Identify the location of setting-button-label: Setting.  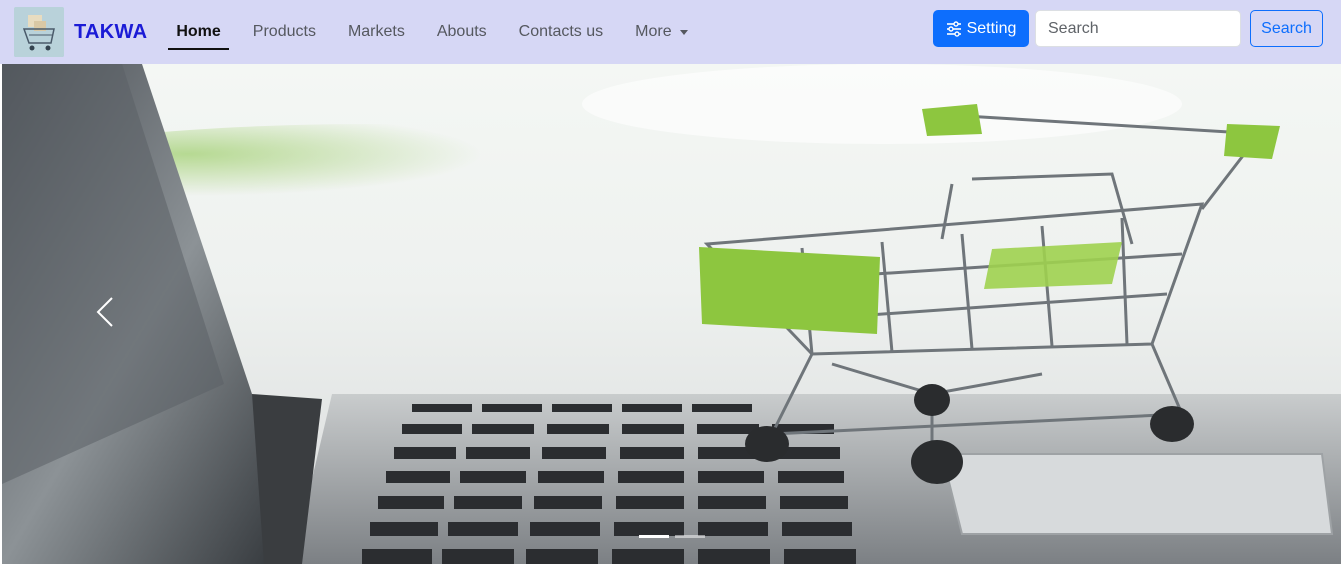
(991, 28).